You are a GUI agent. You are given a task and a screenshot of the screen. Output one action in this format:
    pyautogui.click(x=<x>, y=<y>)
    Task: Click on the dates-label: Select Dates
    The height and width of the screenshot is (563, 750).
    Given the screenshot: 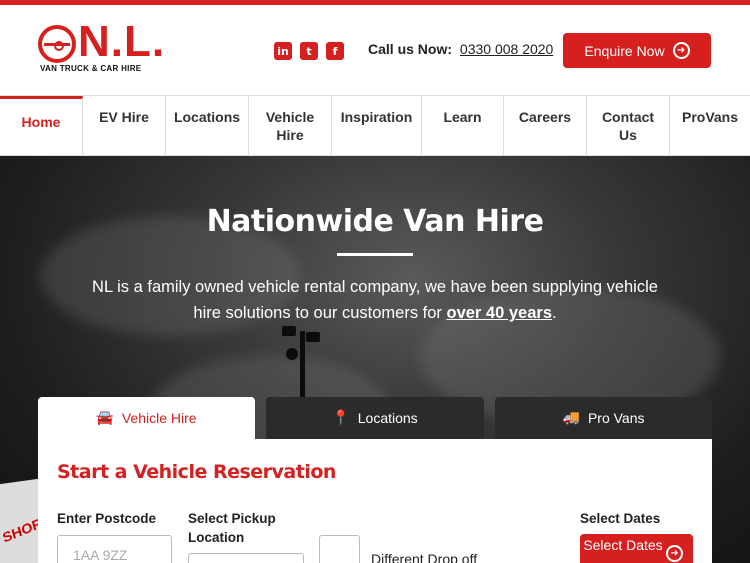 What is the action you would take?
    pyautogui.click(x=620, y=518)
    